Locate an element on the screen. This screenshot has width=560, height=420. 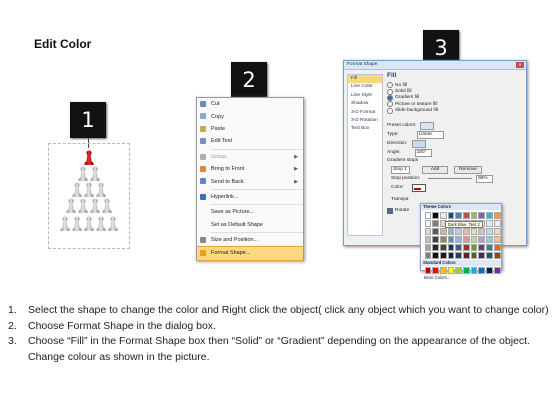
menu-item: Edit Text is located at coordinates (250, 141).